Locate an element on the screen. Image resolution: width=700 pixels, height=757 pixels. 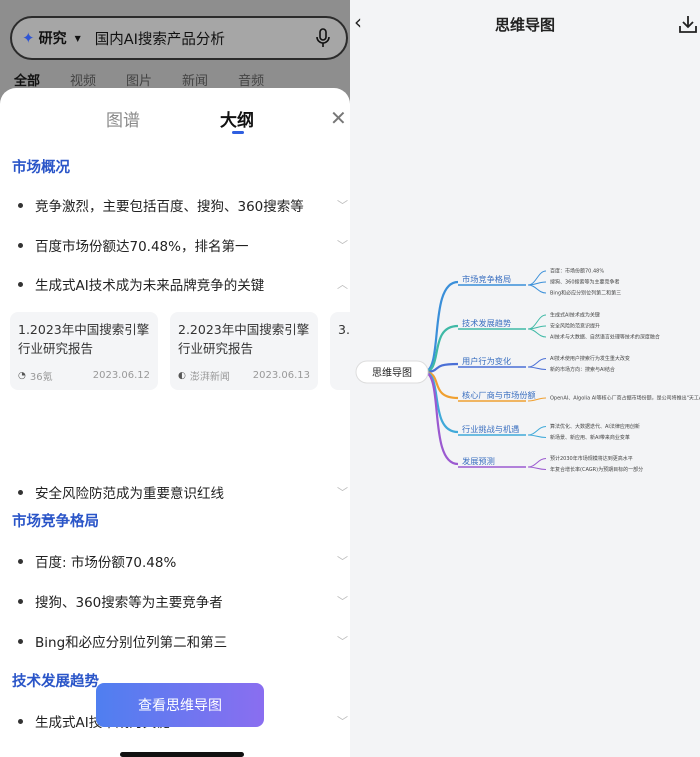
mindmap-branch: 用户行为变化 is located at coordinates (486, 361).